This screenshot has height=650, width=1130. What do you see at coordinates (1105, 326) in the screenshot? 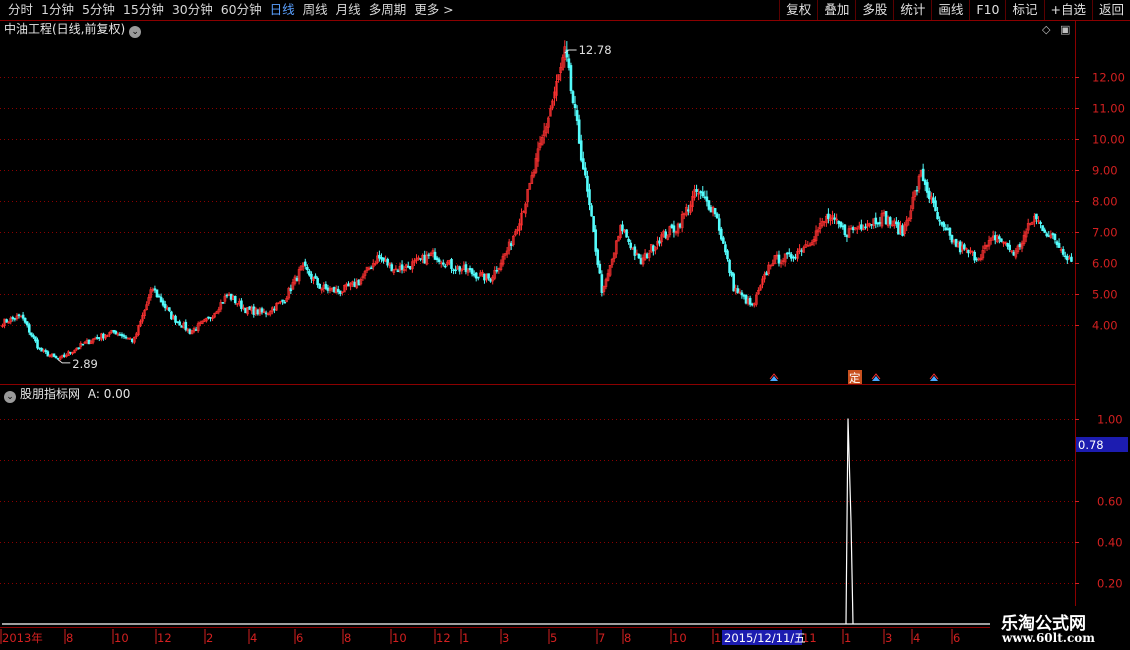
I see `y-tick-label: 4.00` at bounding box center [1105, 326].